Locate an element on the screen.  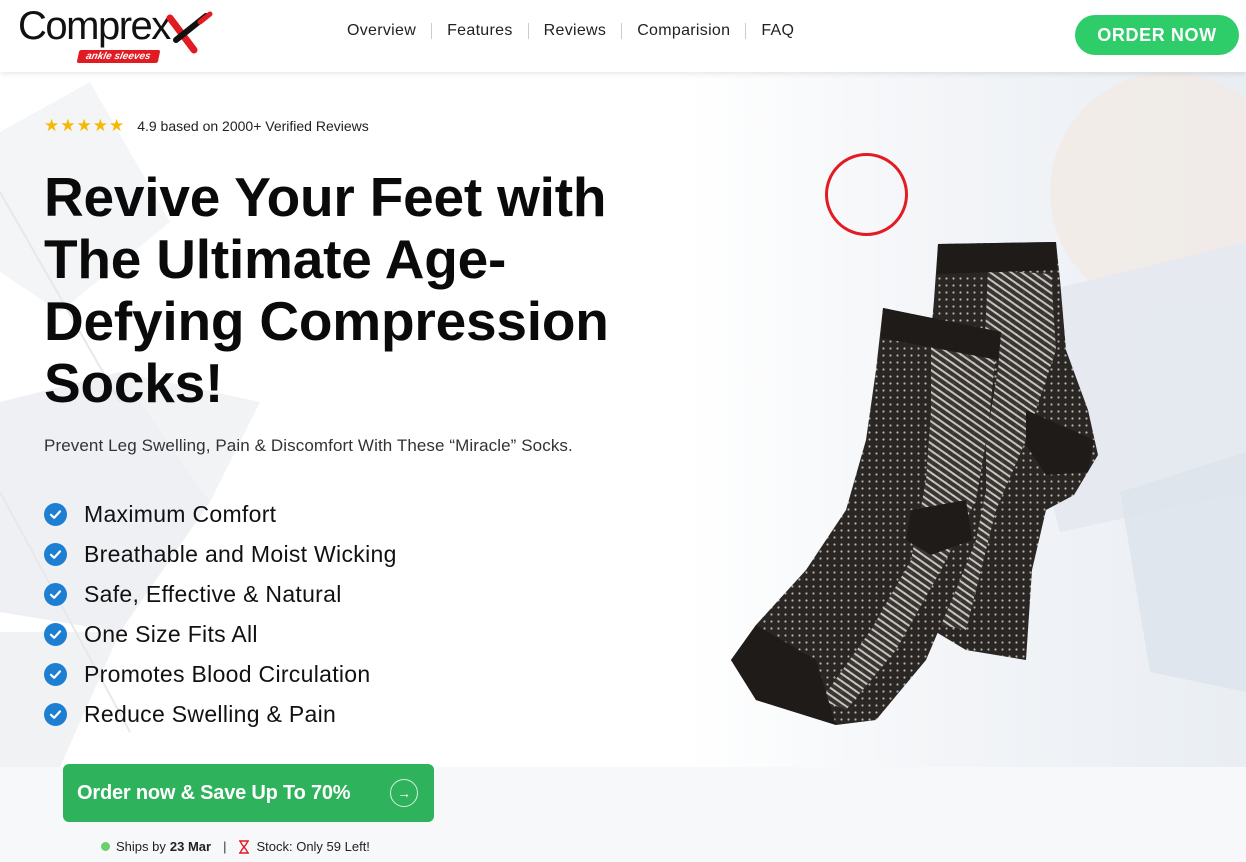
feature-label: Breathable and Moist Wicking is located at coordinates (240, 553).